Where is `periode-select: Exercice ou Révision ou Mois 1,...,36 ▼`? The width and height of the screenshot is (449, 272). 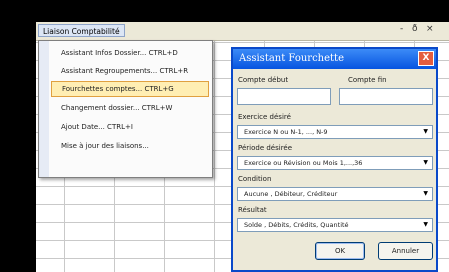
periode-select: Exercice ou Révision ou Mois 1,...,36 ▼ is located at coordinates (335, 163).